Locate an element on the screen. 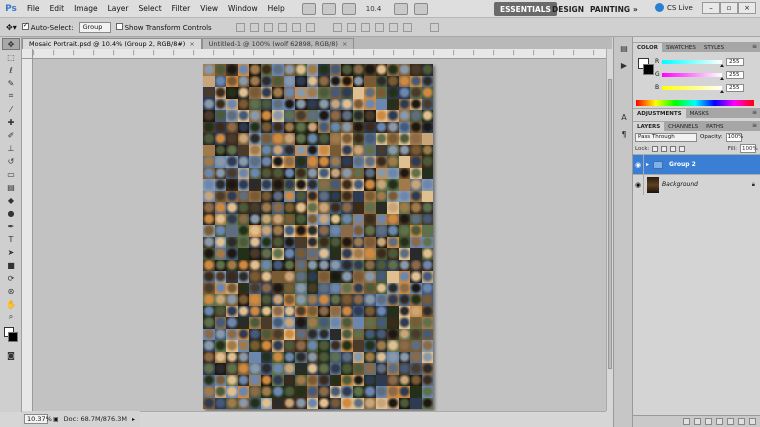  background-color is located at coordinates (13, 337).